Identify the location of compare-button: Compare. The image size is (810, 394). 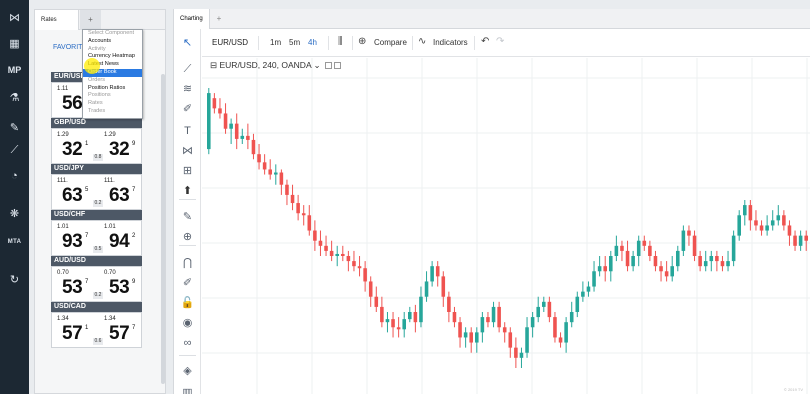
(390, 42).